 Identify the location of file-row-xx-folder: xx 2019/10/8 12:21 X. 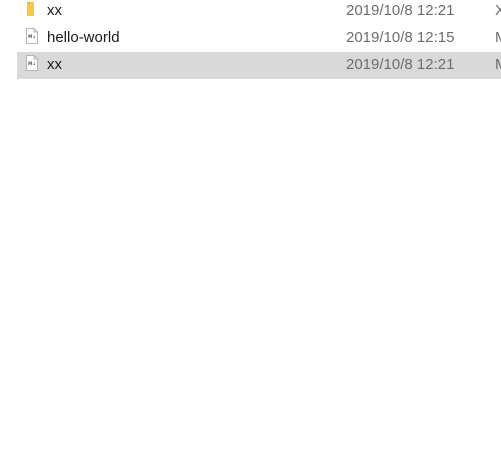
(259, 12).